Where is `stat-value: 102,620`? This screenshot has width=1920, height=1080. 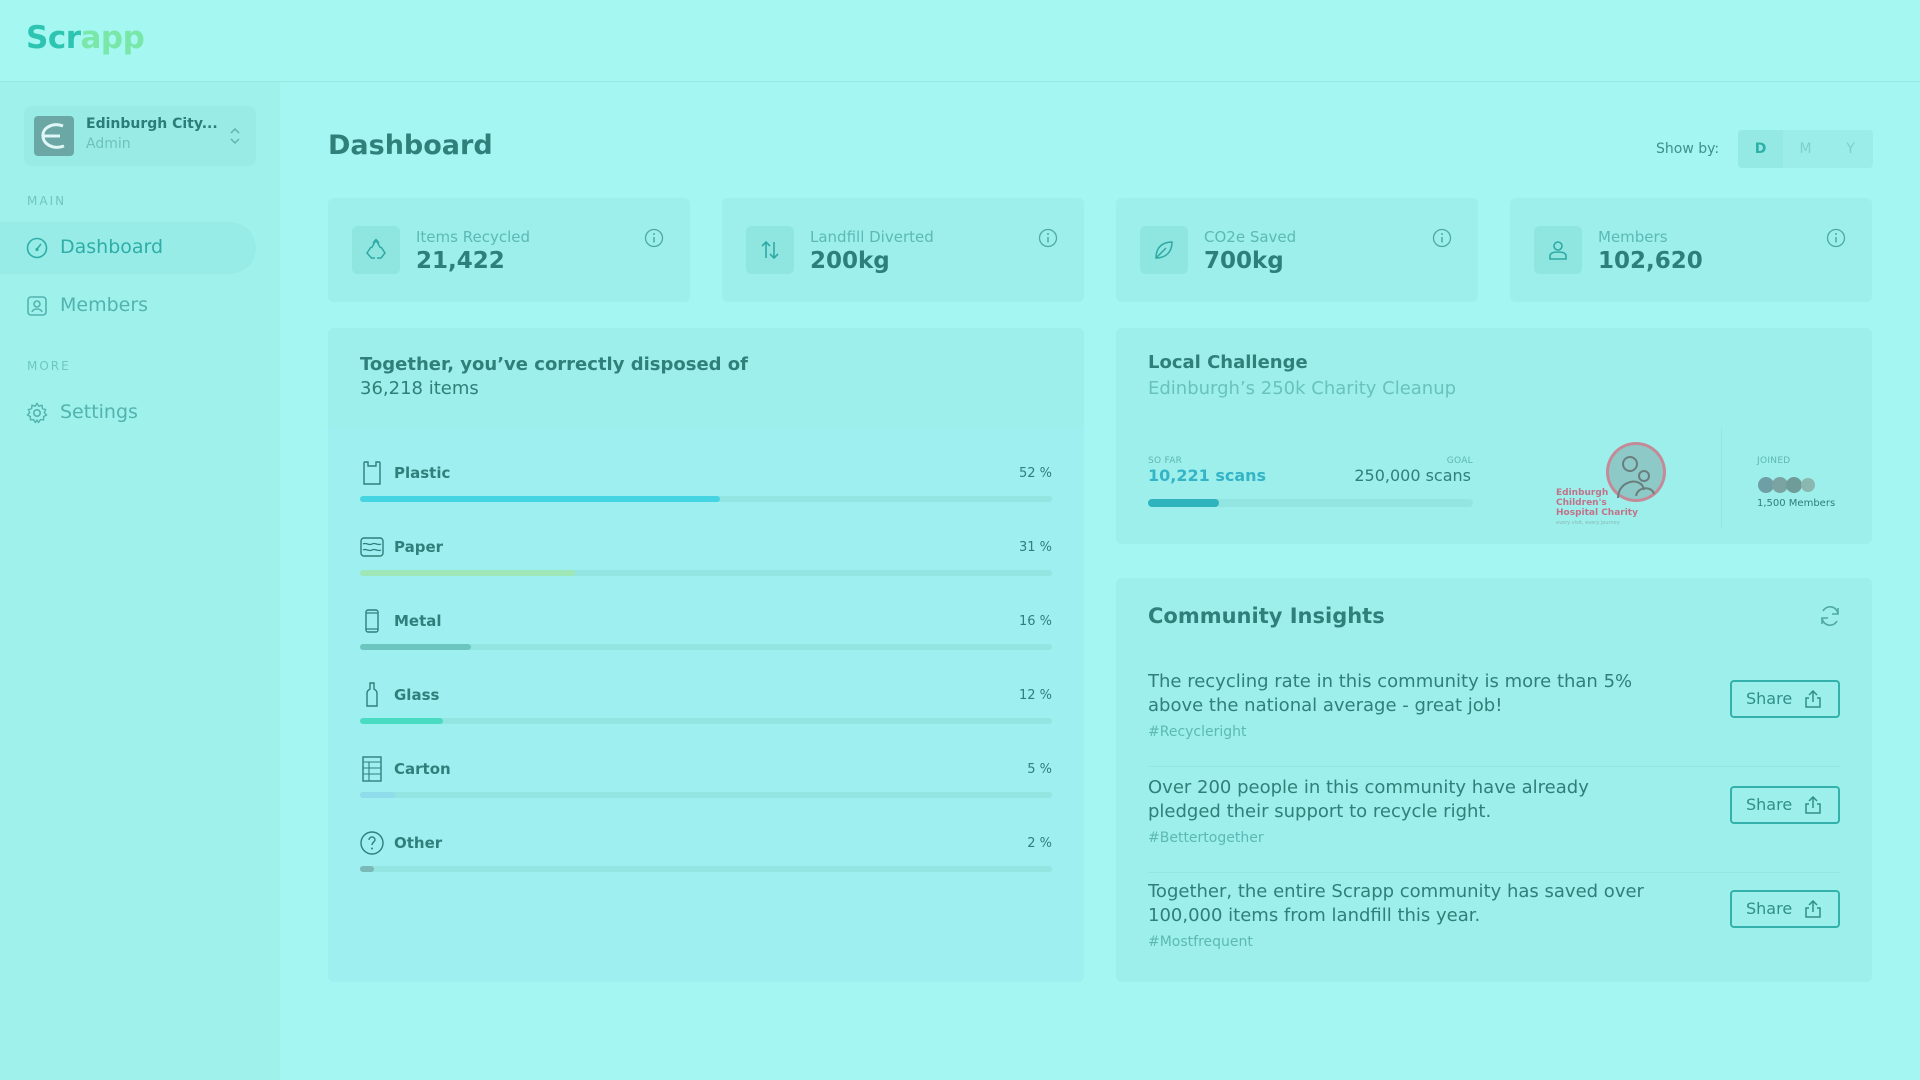
stat-value: 102,620 is located at coordinates (1650, 261).